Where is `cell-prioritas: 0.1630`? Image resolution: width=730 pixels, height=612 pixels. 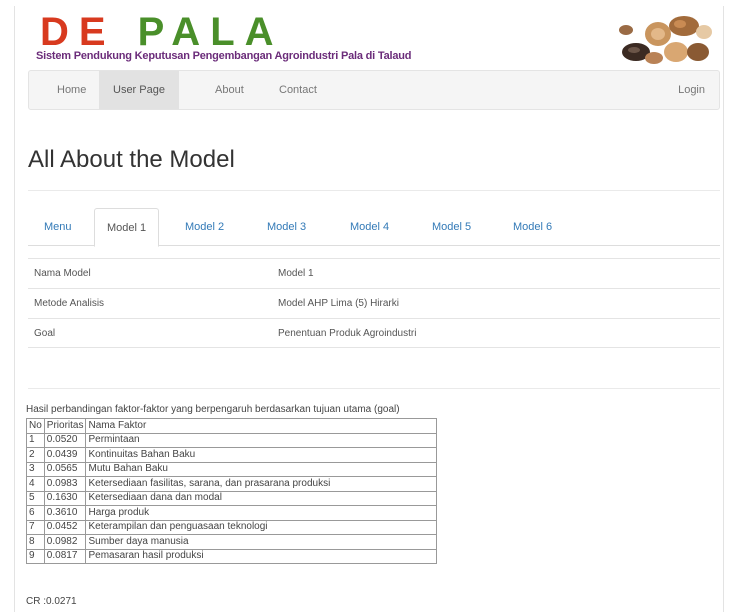 cell-prioritas: 0.1630 is located at coordinates (65, 498).